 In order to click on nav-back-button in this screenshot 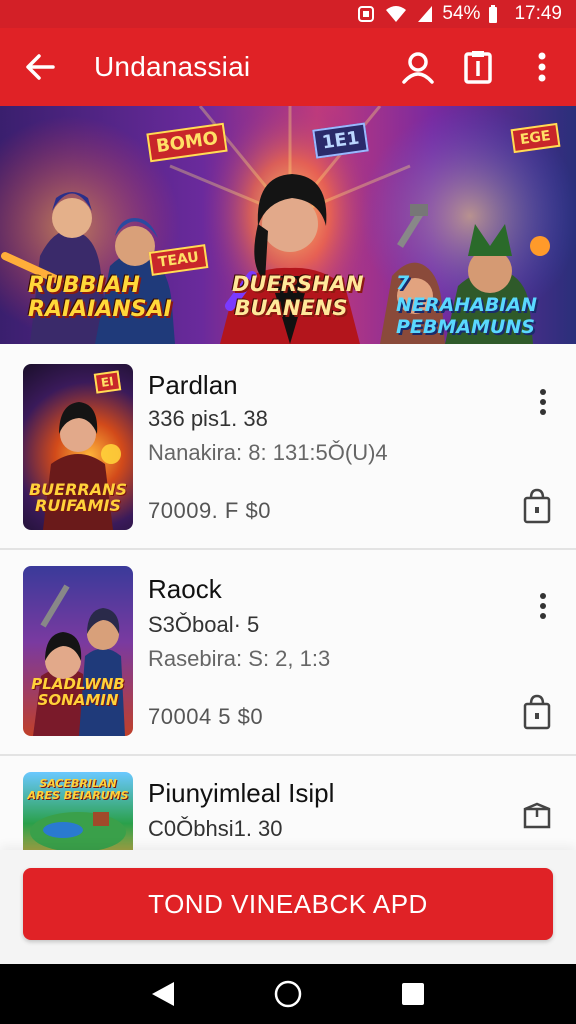, I will do `click(163, 994)`.